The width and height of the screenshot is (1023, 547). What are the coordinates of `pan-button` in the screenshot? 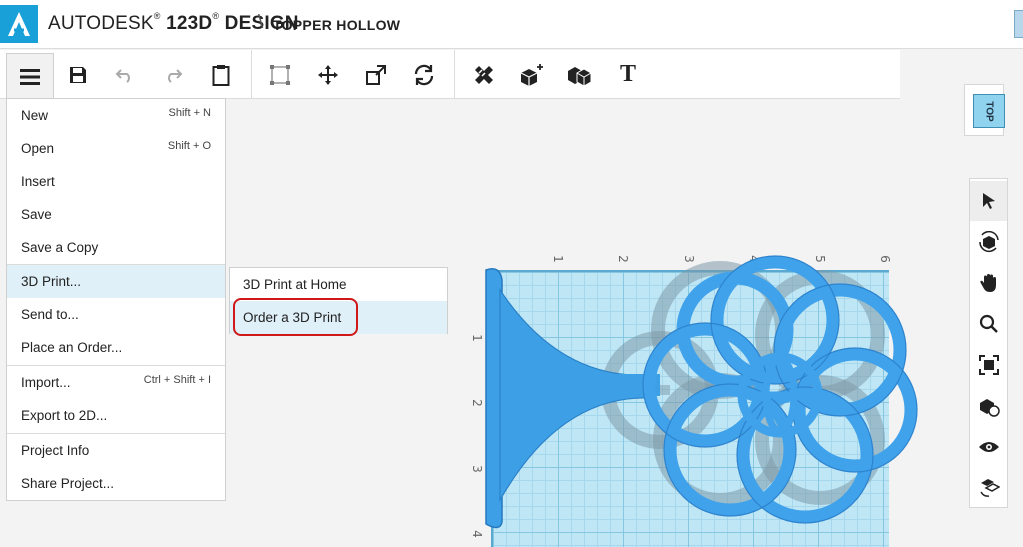 It's located at (988, 283).